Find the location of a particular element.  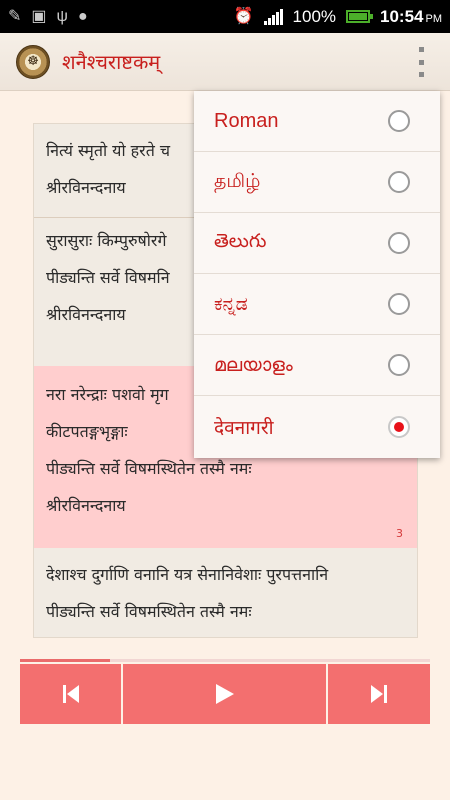

player-controls is located at coordinates (225, 694).